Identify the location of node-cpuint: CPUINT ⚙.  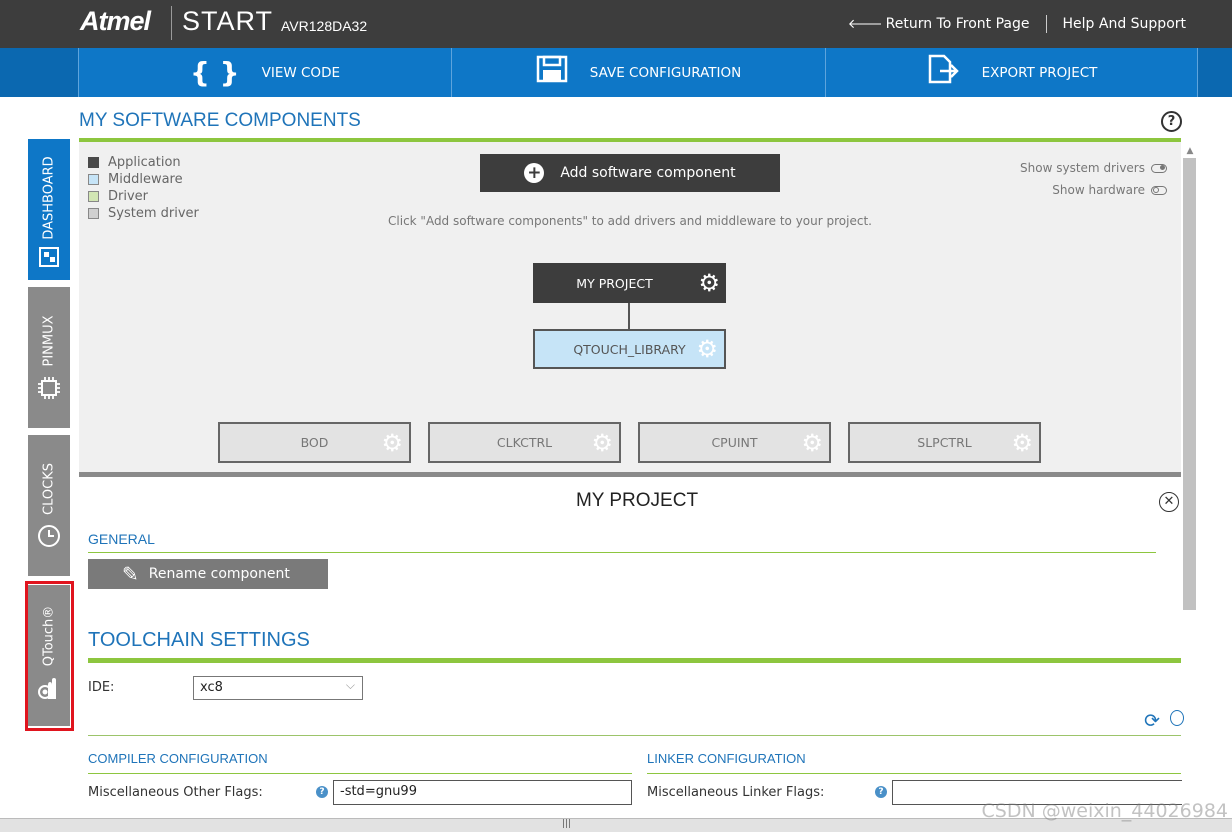
(734, 442).